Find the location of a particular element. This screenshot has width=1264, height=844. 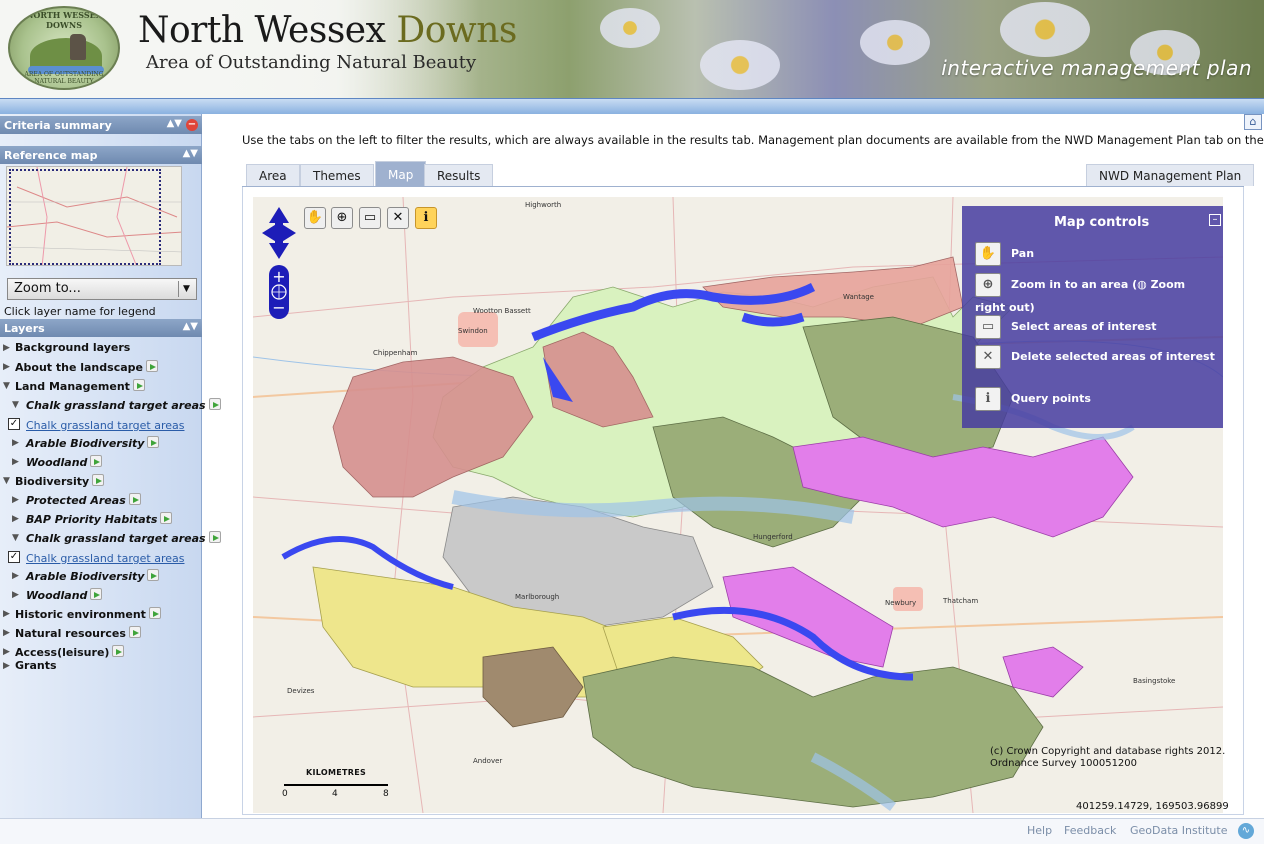

reference-map is located at coordinates (94, 216).